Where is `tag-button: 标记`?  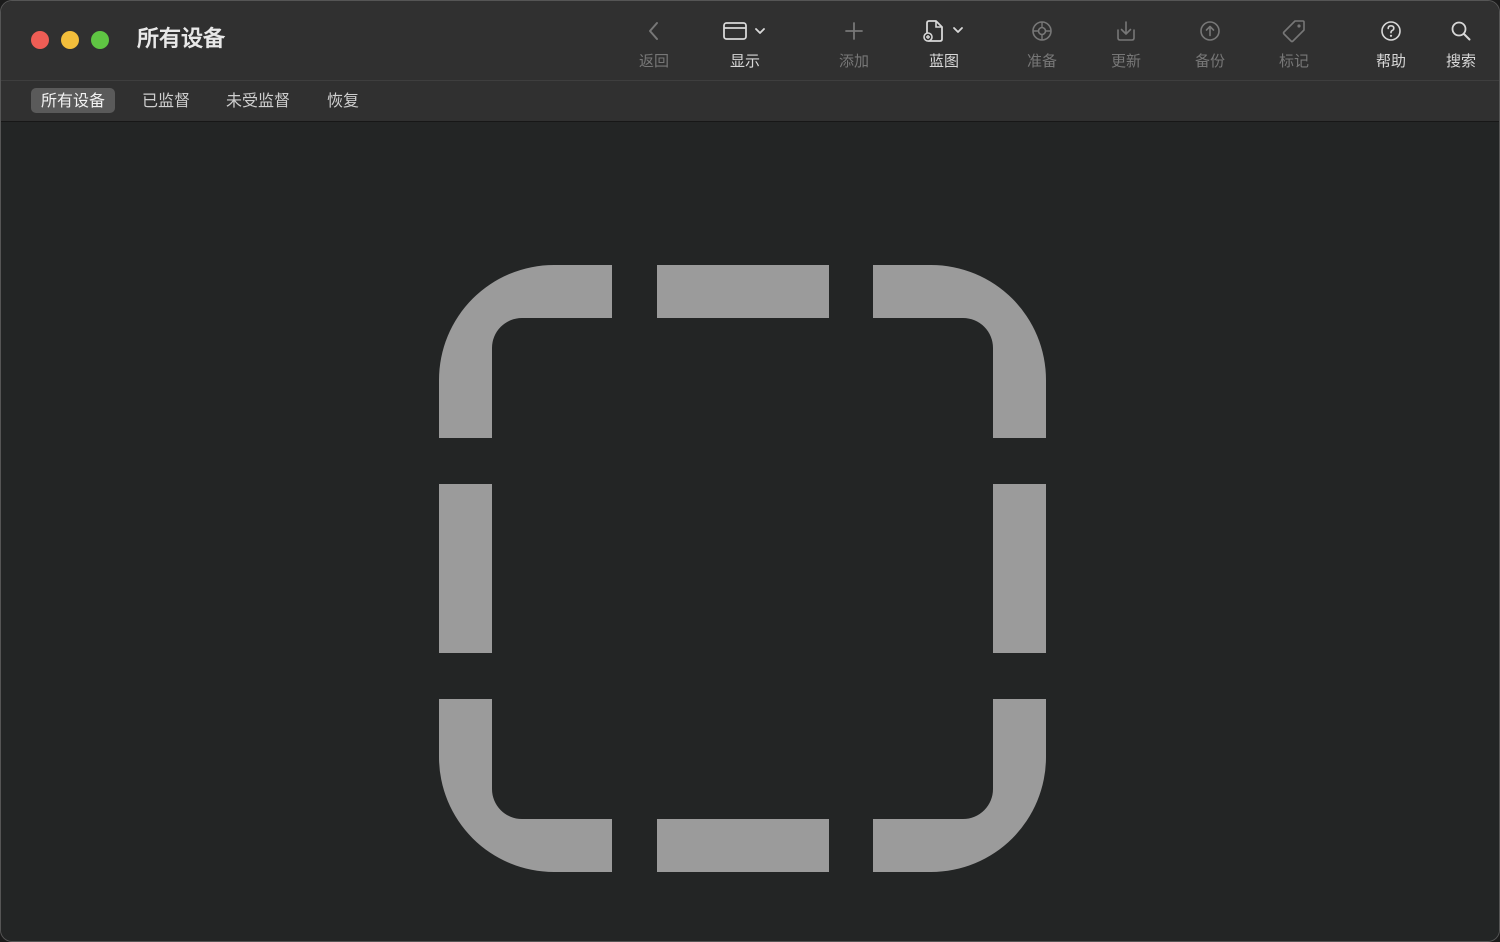 tag-button: 标记 is located at coordinates (1294, 46).